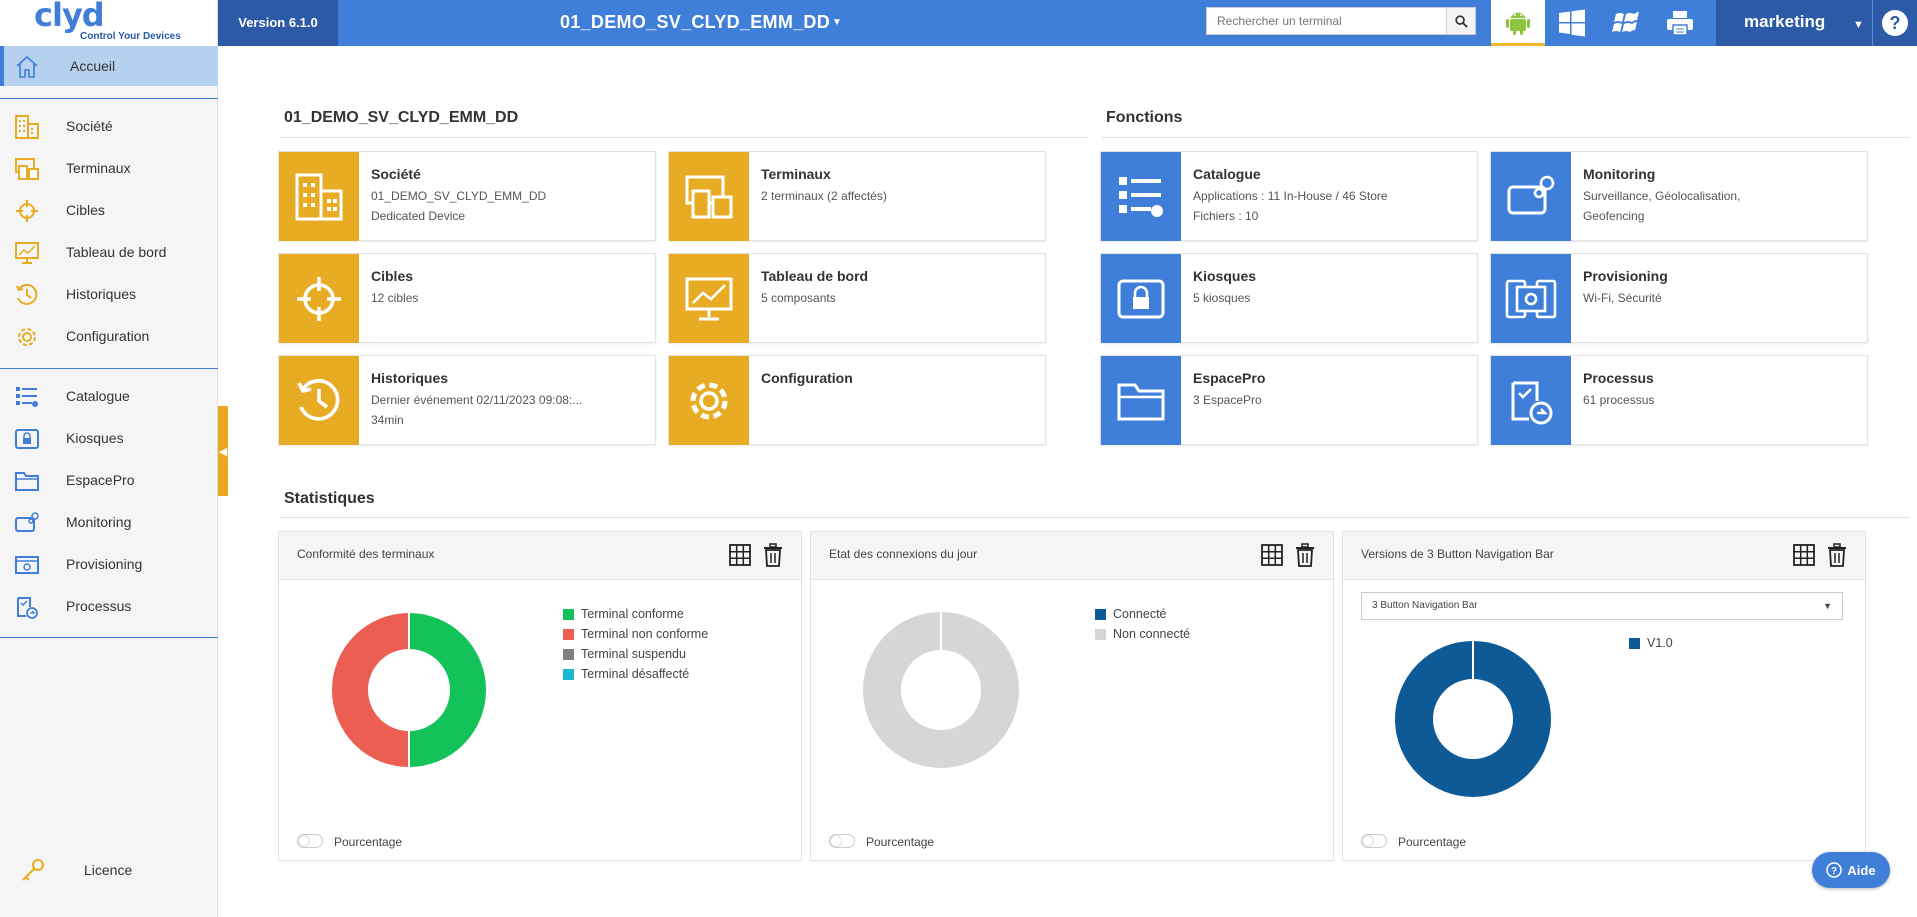 This screenshot has width=1917, height=917. What do you see at coordinates (396, 174) in the screenshot?
I see `card-title: Société` at bounding box center [396, 174].